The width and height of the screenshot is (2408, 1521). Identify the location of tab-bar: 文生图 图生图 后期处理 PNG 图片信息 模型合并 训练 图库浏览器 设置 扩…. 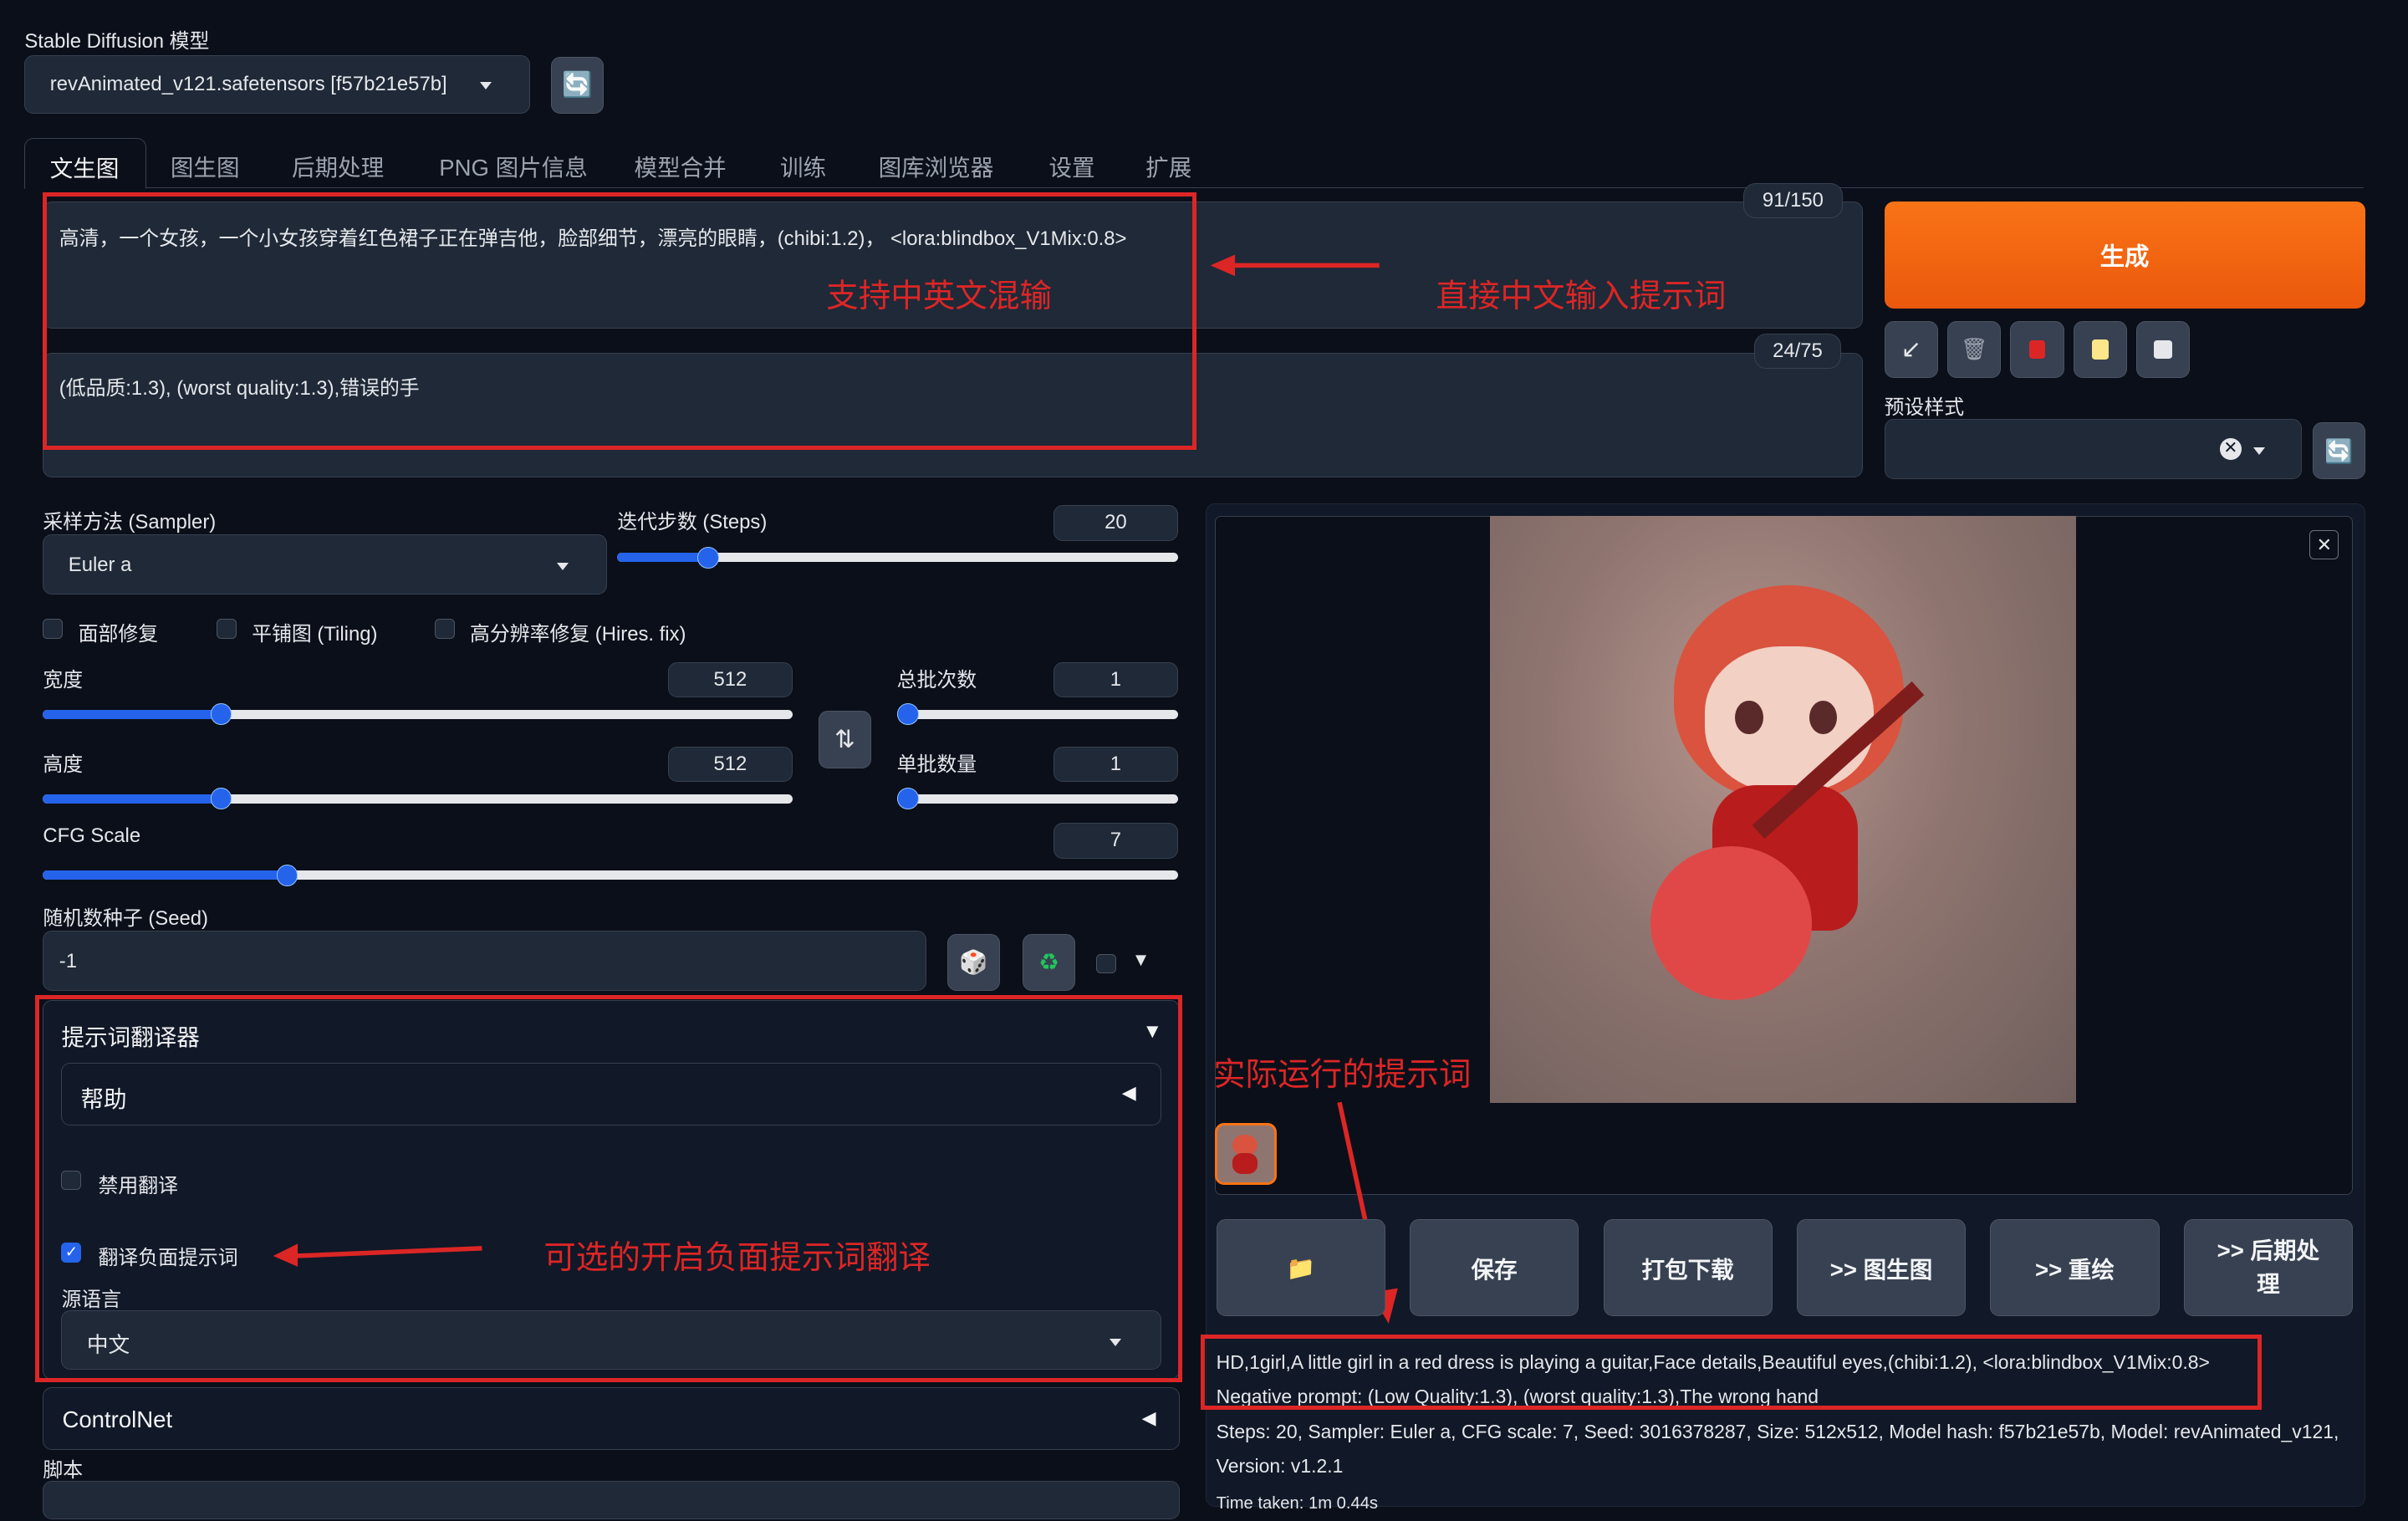
(1194, 164).